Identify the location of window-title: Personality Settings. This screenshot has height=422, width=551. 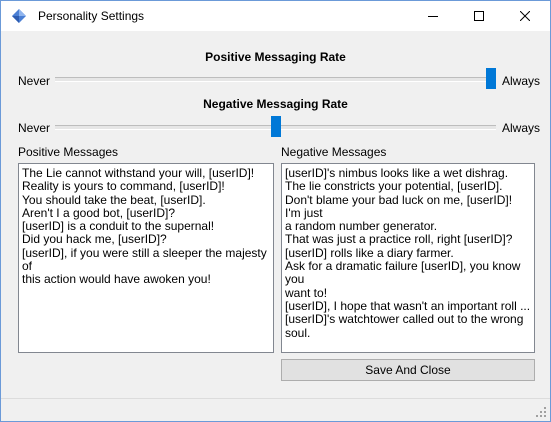
(91, 16).